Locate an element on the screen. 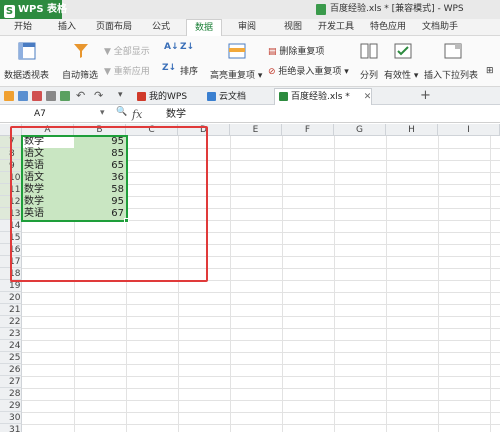 The height and width of the screenshot is (432, 500). row-header: 28 is located at coordinates (11, 394).